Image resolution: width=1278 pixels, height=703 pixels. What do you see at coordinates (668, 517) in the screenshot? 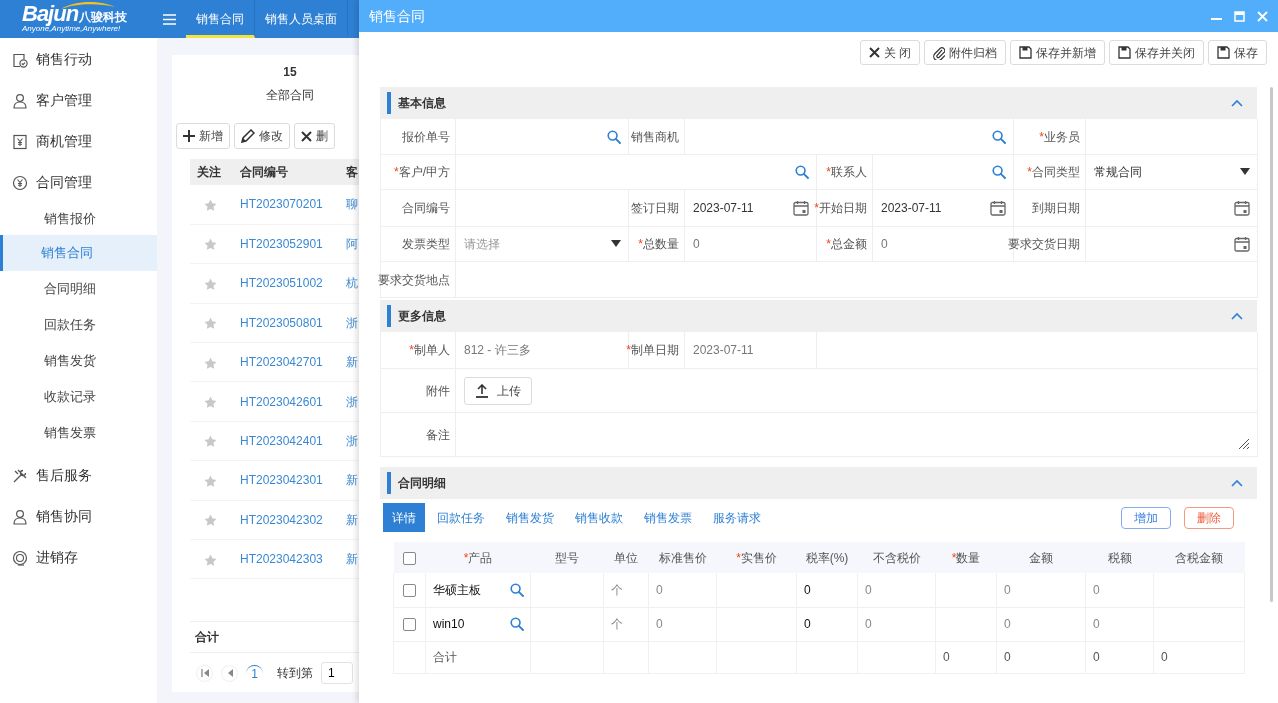
I see `detail-tab: 销售发票` at bounding box center [668, 517].